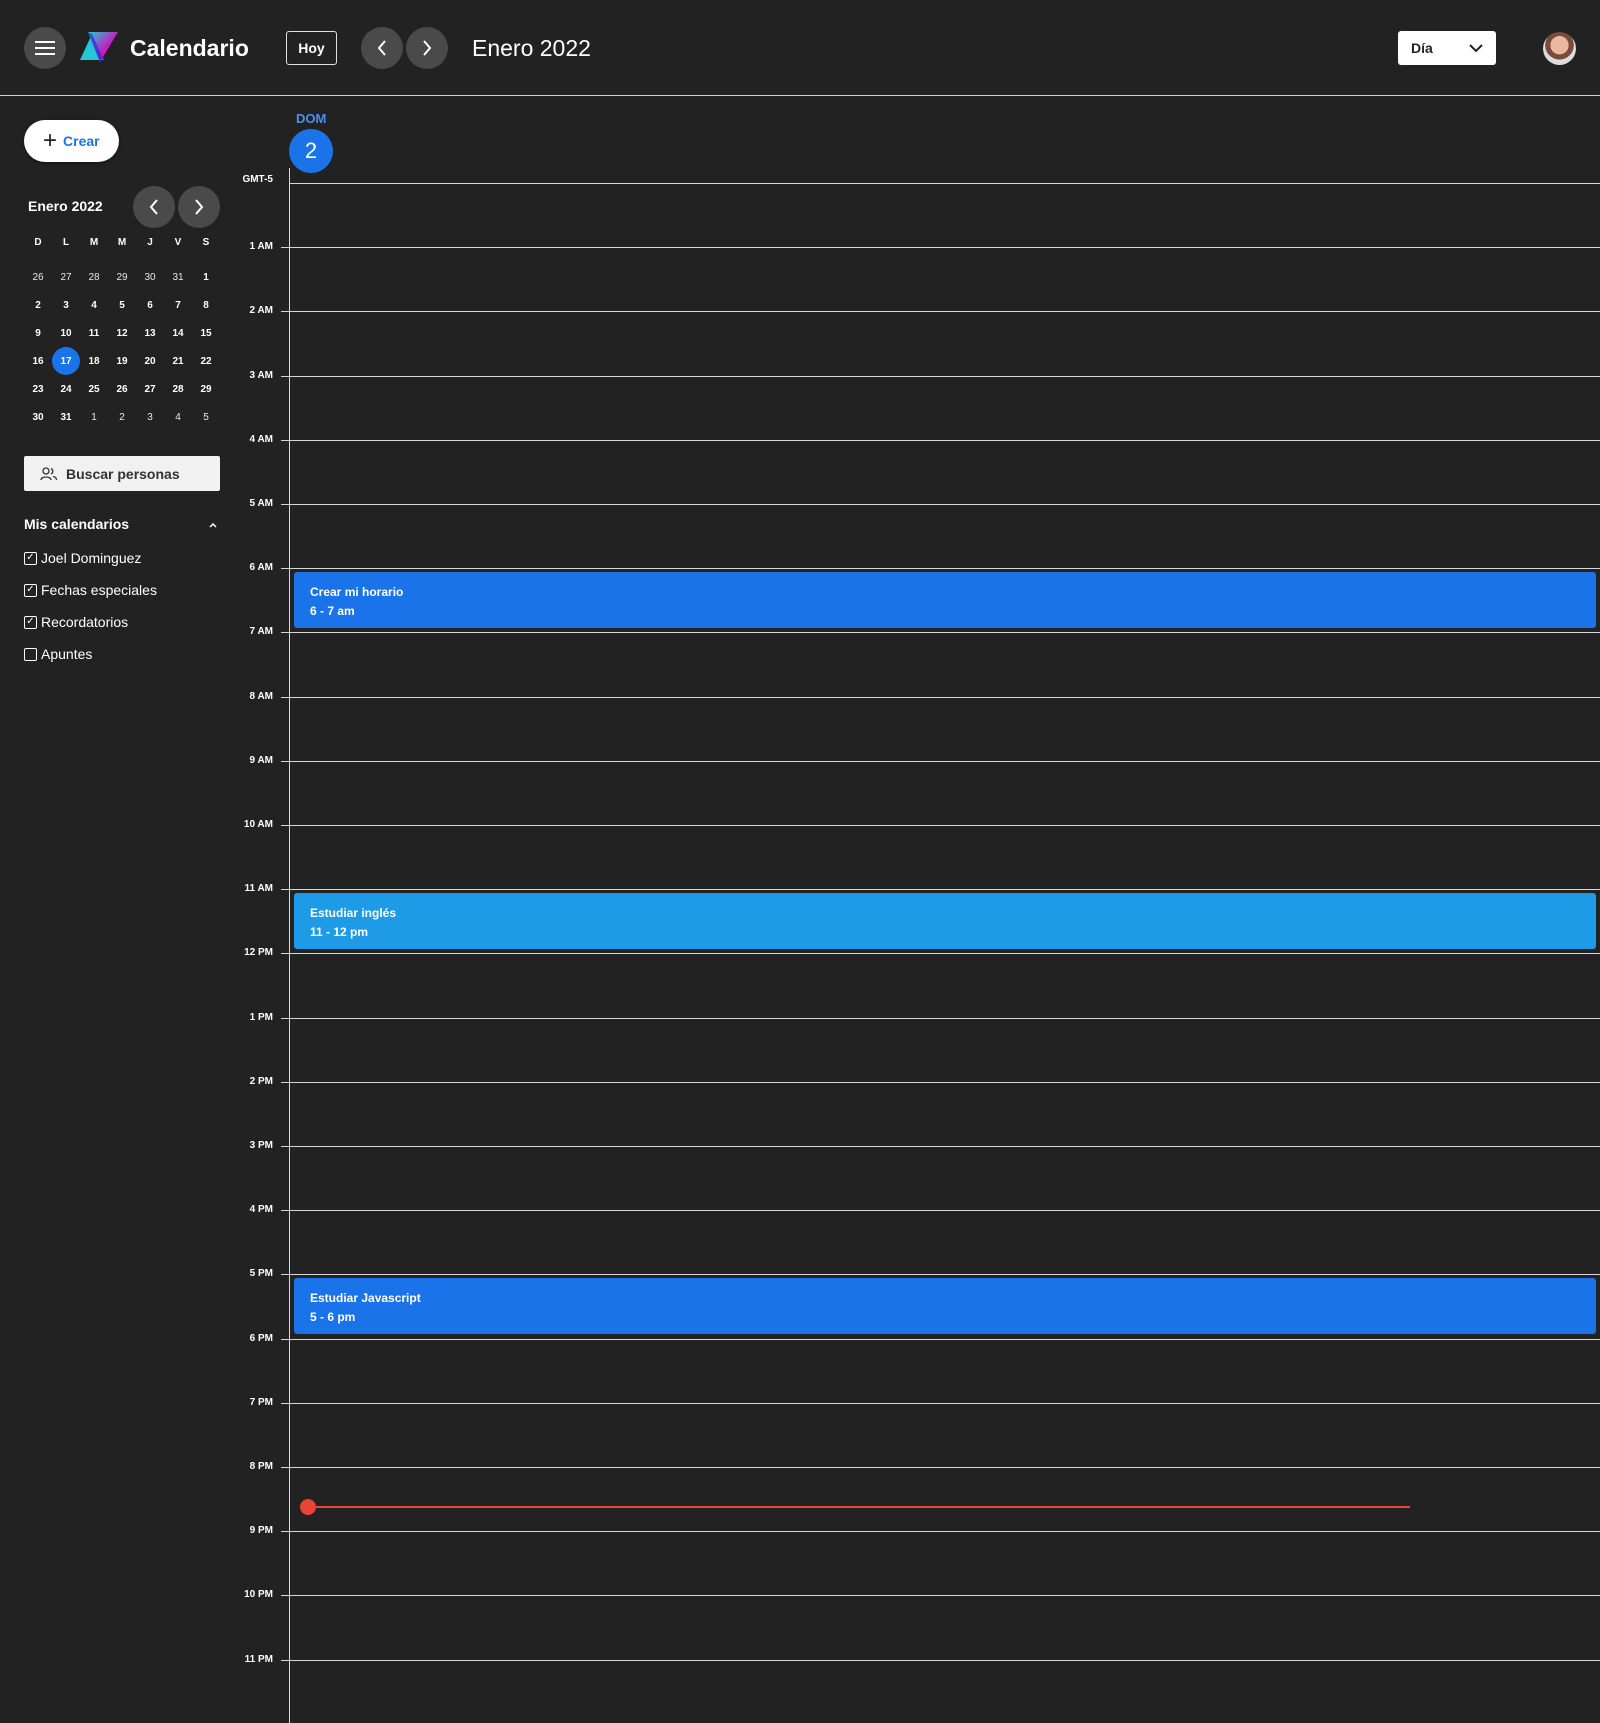 The height and width of the screenshot is (1723, 1600). I want to click on hour-row: 7 PM, so click(800, 1402).